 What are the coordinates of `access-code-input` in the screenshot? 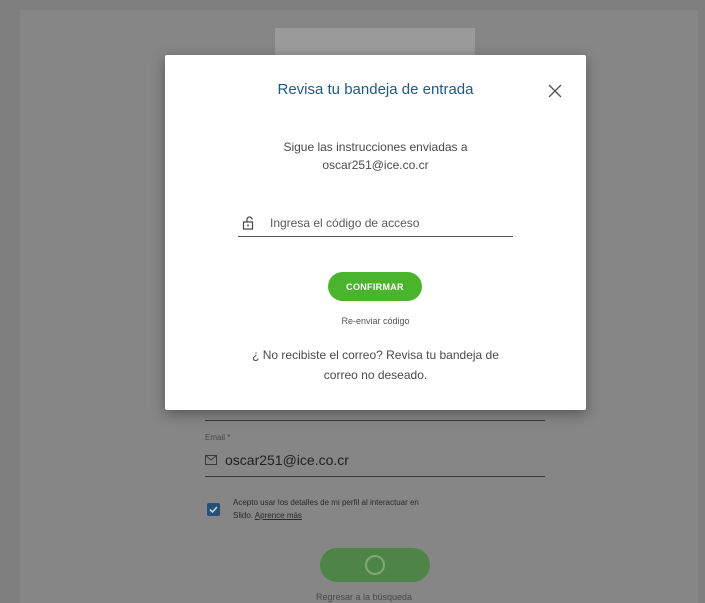 It's located at (385, 223).